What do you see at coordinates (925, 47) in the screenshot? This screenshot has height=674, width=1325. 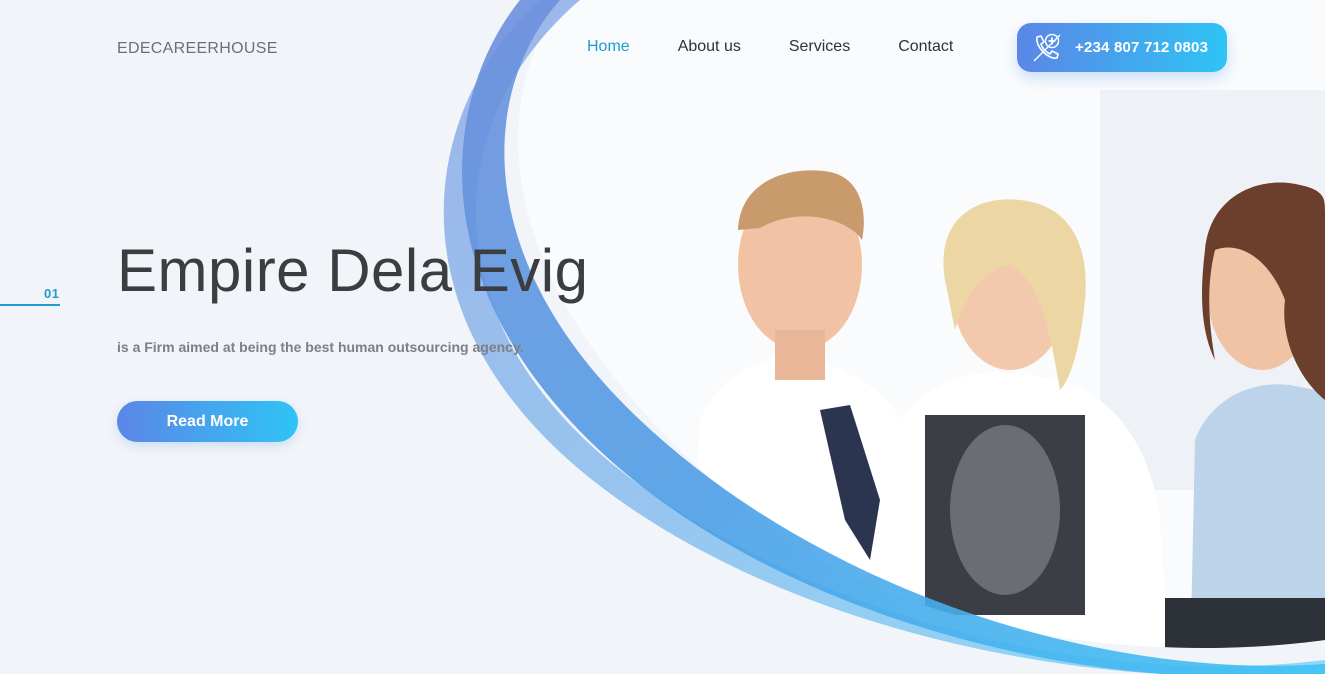 I see `nav-item-contact: Contact` at bounding box center [925, 47].